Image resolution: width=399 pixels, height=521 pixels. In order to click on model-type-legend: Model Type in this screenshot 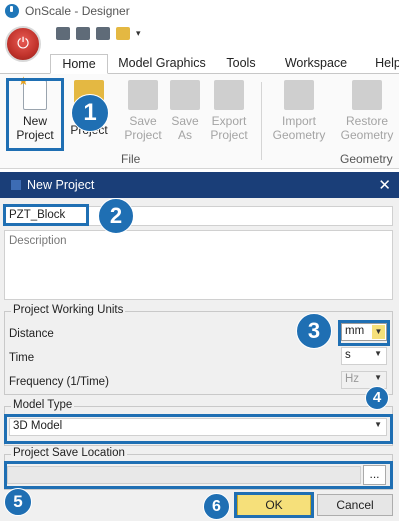, I will do `click(43, 405)`.